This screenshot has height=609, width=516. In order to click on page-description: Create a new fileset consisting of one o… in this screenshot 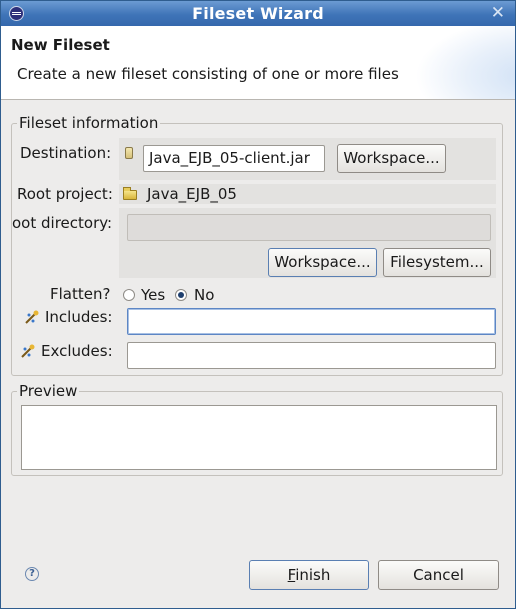, I will do `click(208, 74)`.